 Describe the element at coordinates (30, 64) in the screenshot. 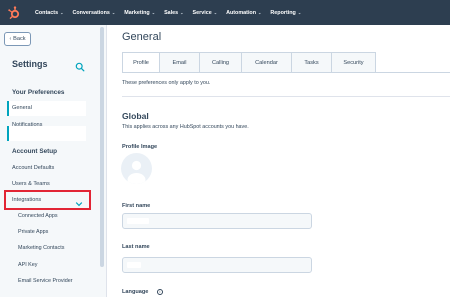

I see `sidebar-title: Settings` at that location.